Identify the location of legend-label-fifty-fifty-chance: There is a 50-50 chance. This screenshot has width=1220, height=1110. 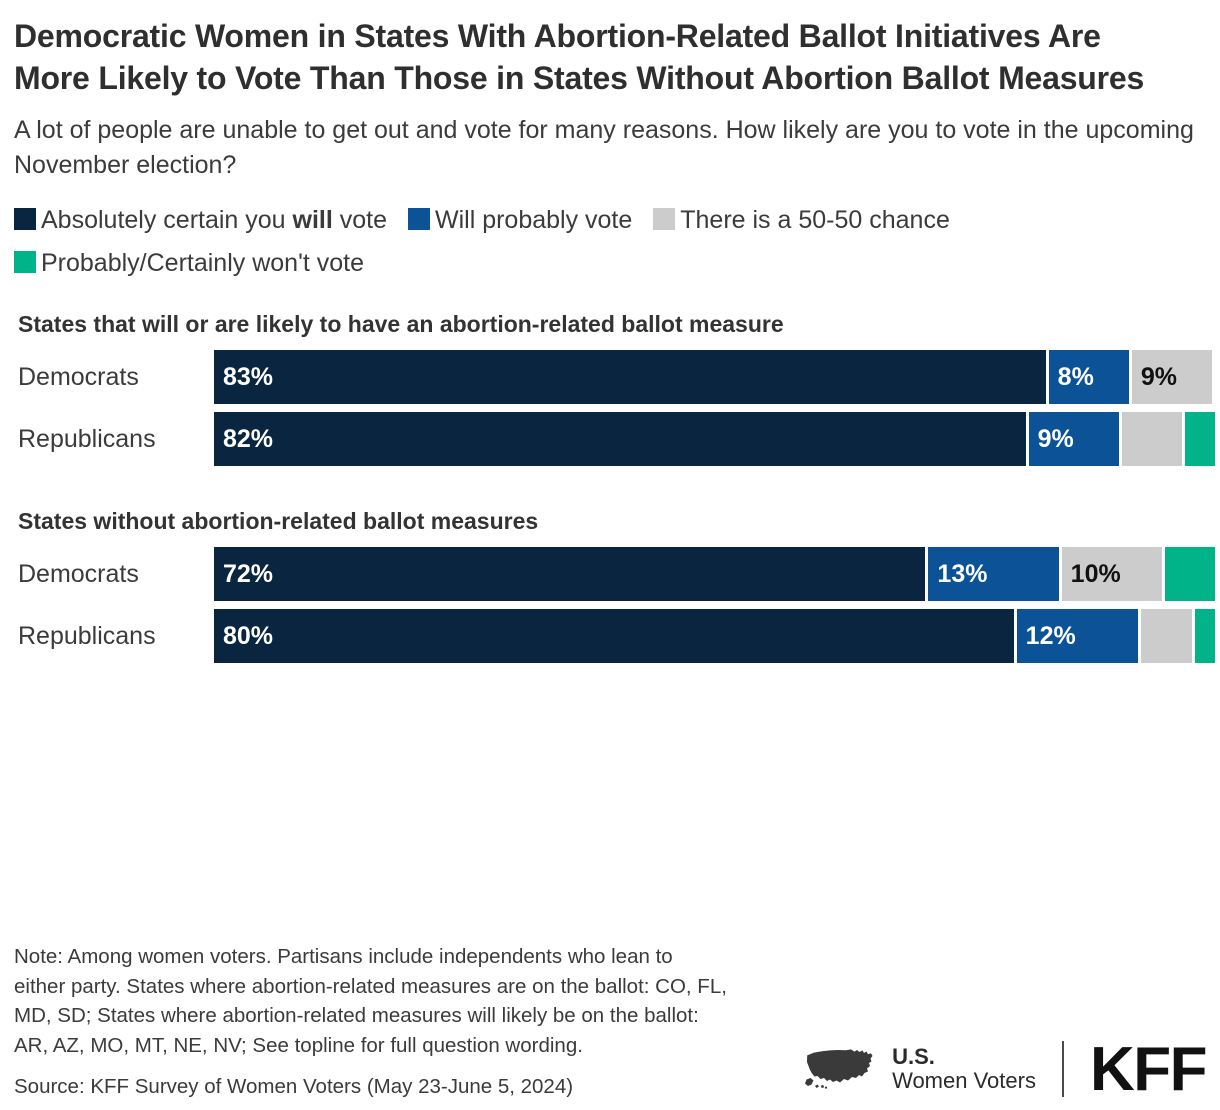
(815, 220).